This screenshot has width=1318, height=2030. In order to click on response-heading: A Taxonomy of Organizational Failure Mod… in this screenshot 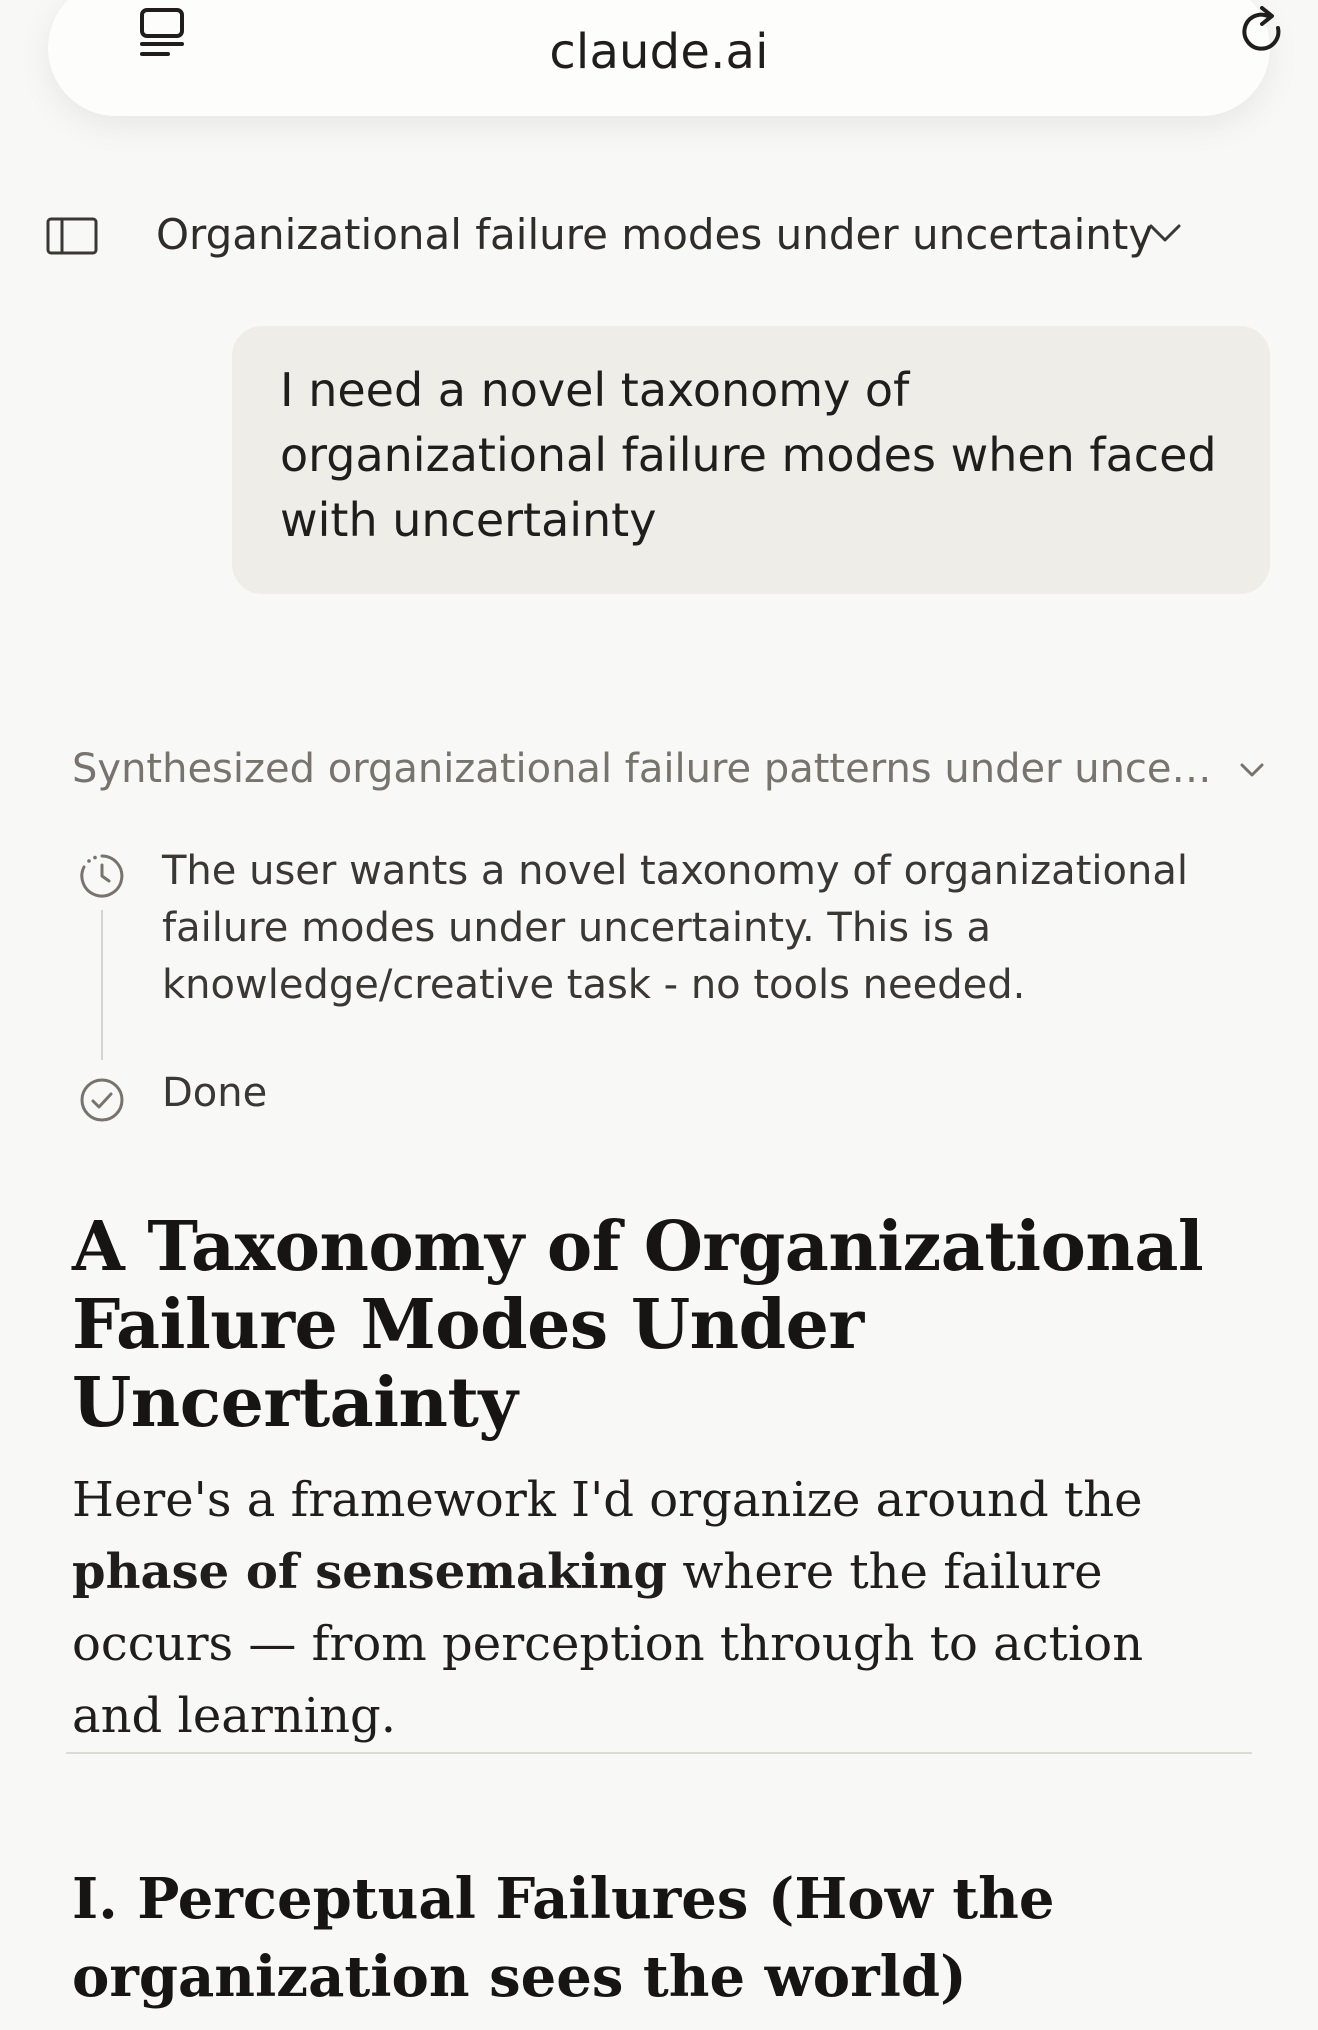, I will do `click(638, 1325)`.